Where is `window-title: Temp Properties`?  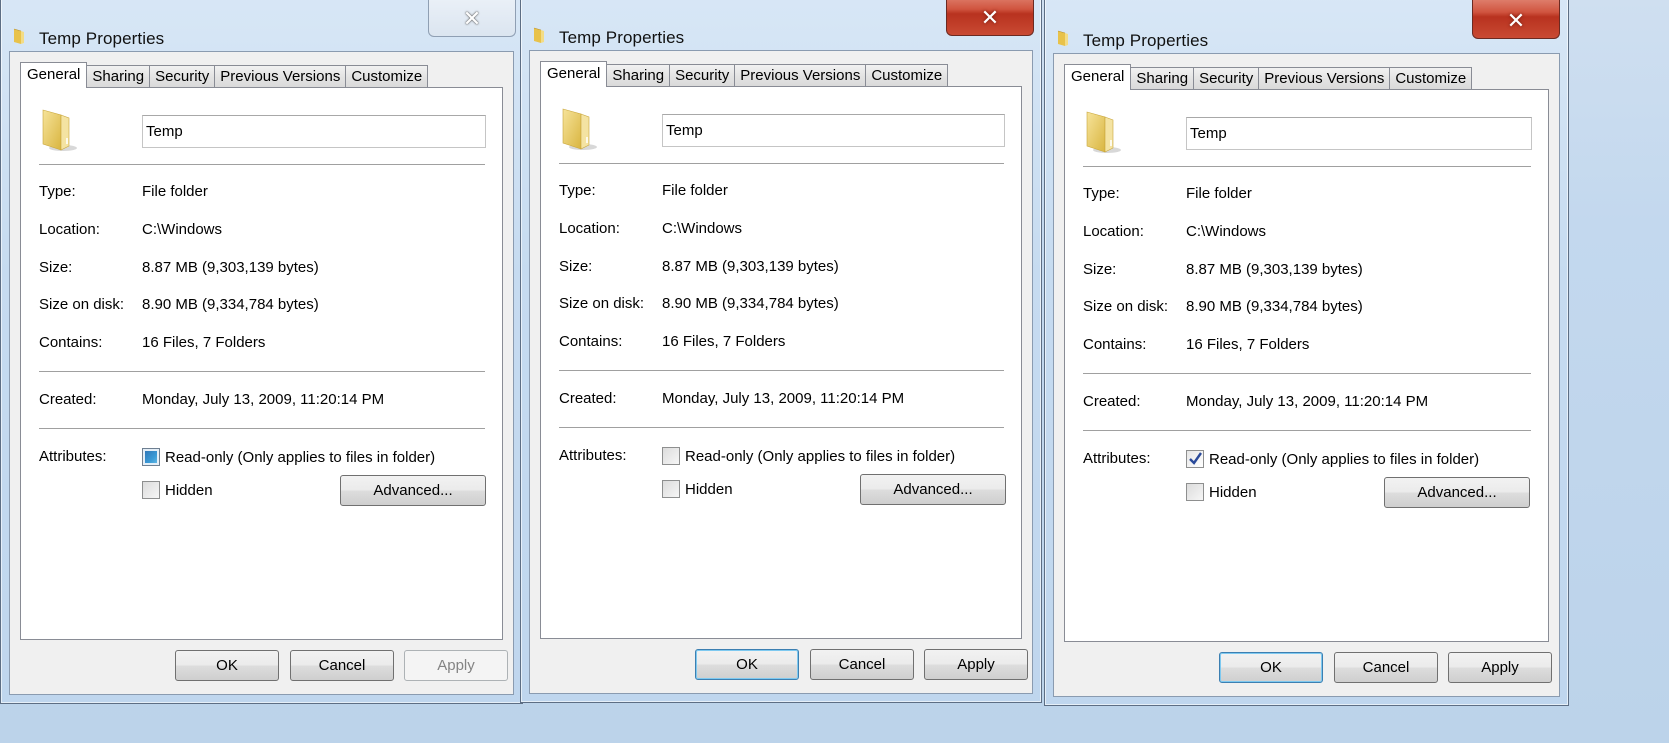
window-title: Temp Properties is located at coordinates (622, 37).